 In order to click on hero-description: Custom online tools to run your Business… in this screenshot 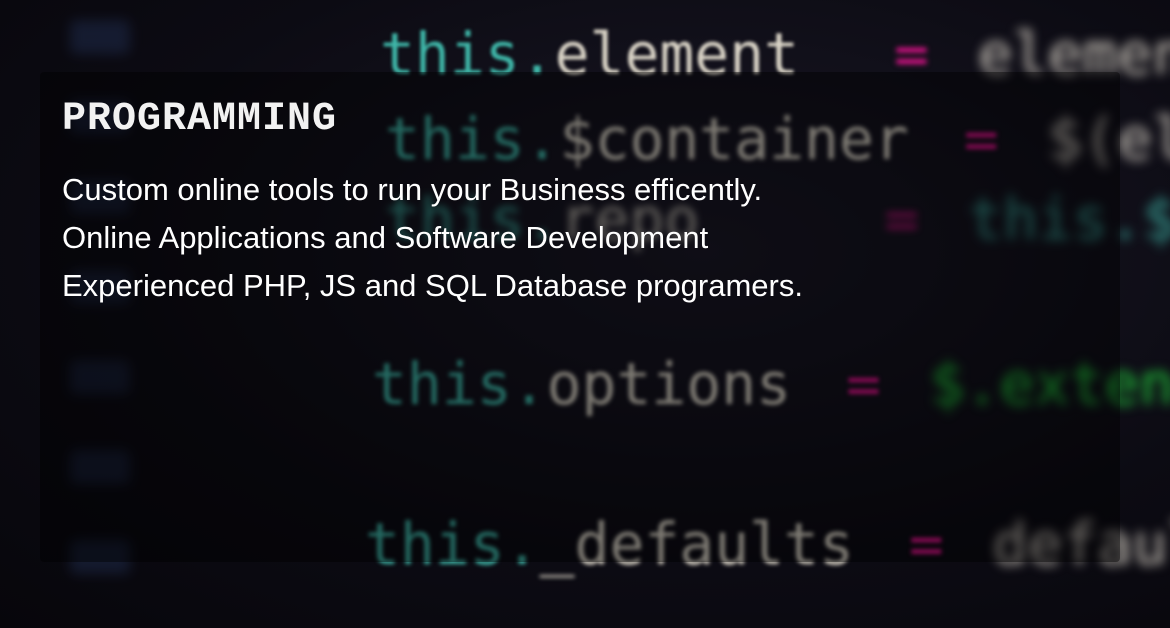, I will do `click(432, 238)`.